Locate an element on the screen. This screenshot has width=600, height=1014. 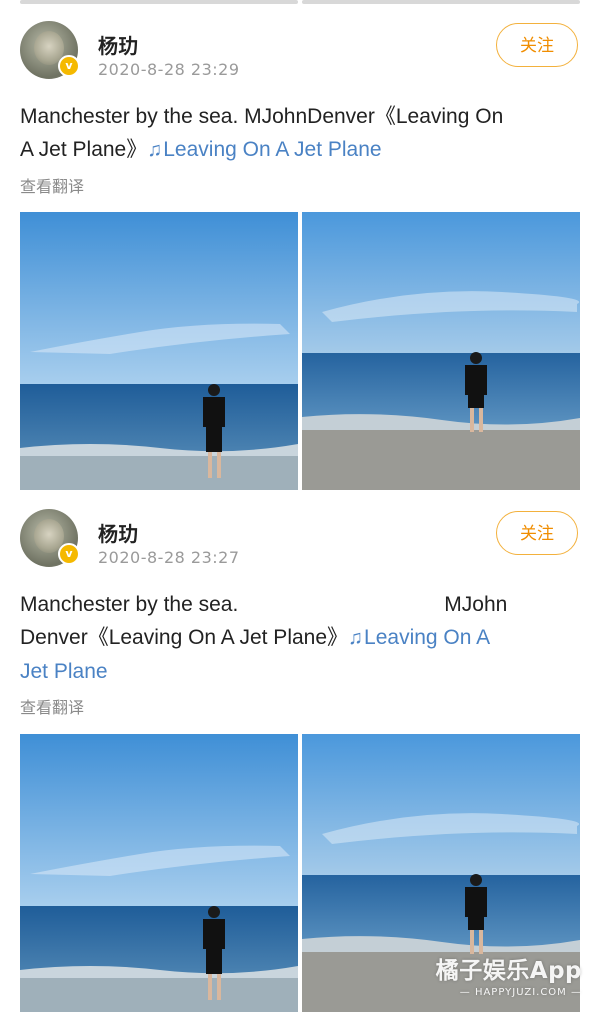
watermark-logo: 橘子娱乐App is located at coordinates (508, 971).